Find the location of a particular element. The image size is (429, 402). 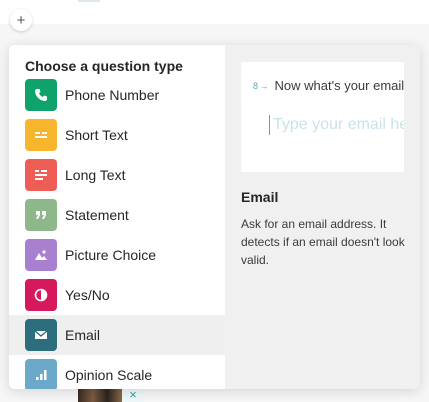

type-item-picture-choice: Picture Choice is located at coordinates (117, 255).